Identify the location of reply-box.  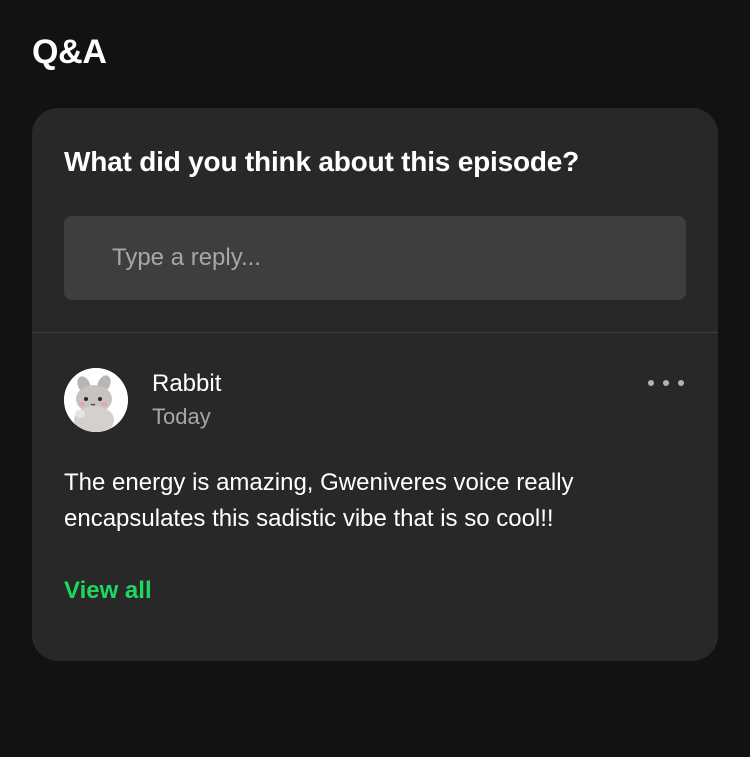
(375, 258).